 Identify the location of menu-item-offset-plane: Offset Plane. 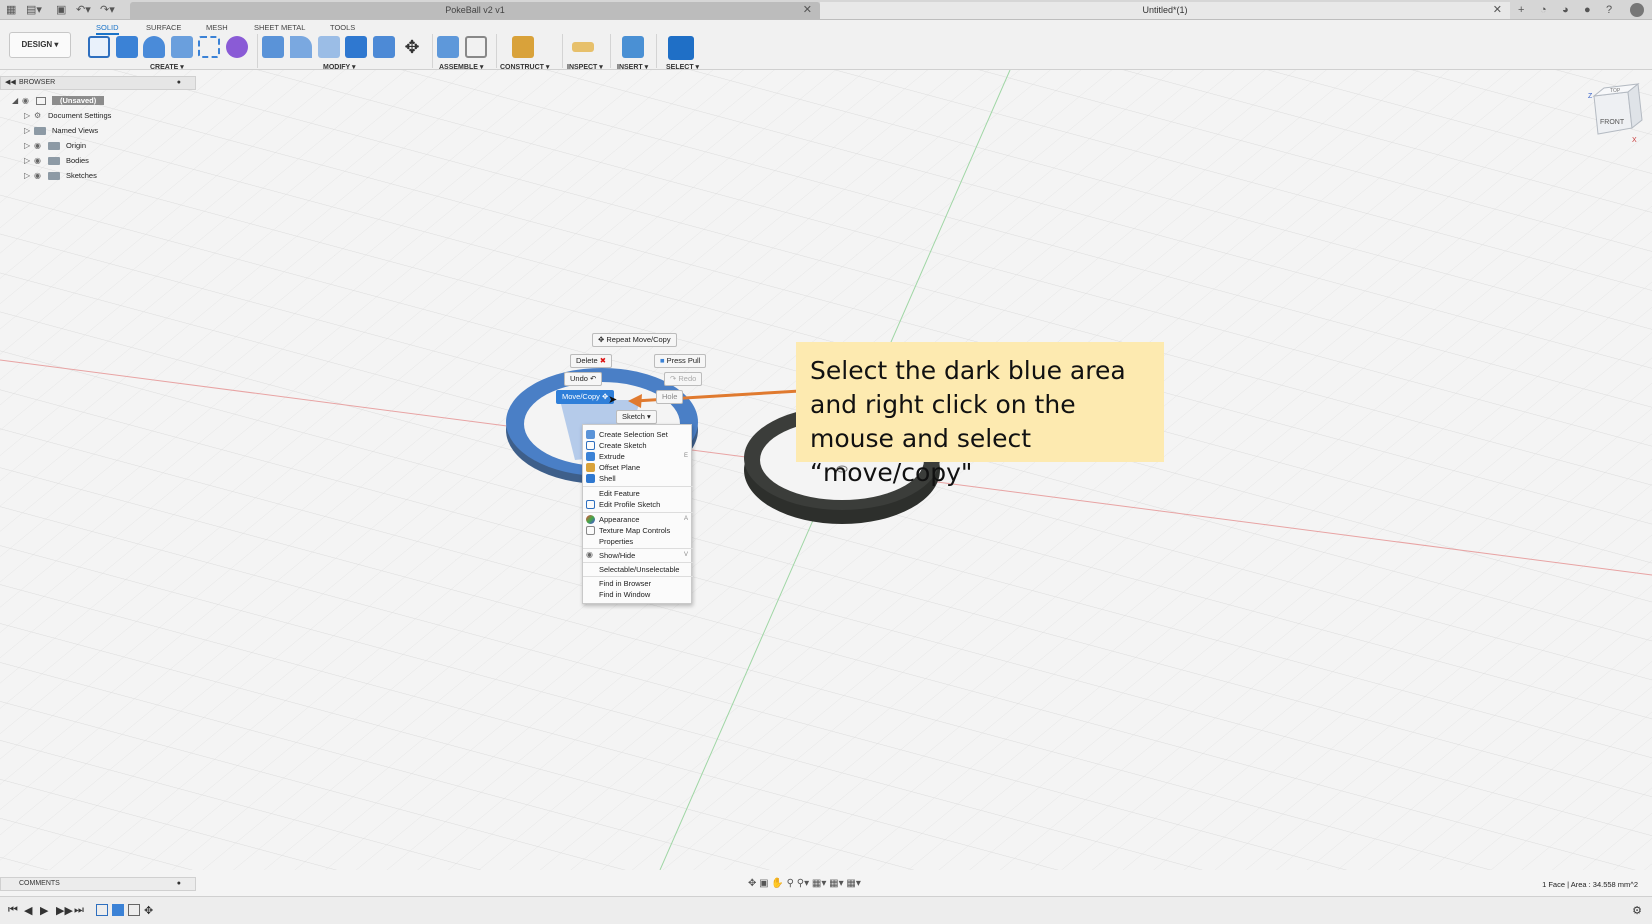
(619, 467).